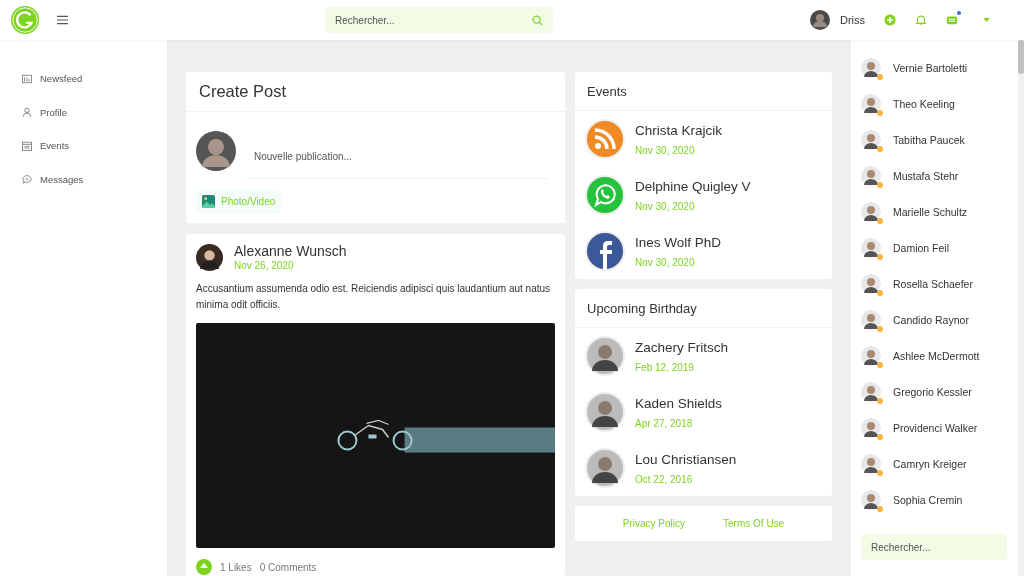 This screenshot has width=1024, height=576. I want to click on bell-icon, so click(921, 20).